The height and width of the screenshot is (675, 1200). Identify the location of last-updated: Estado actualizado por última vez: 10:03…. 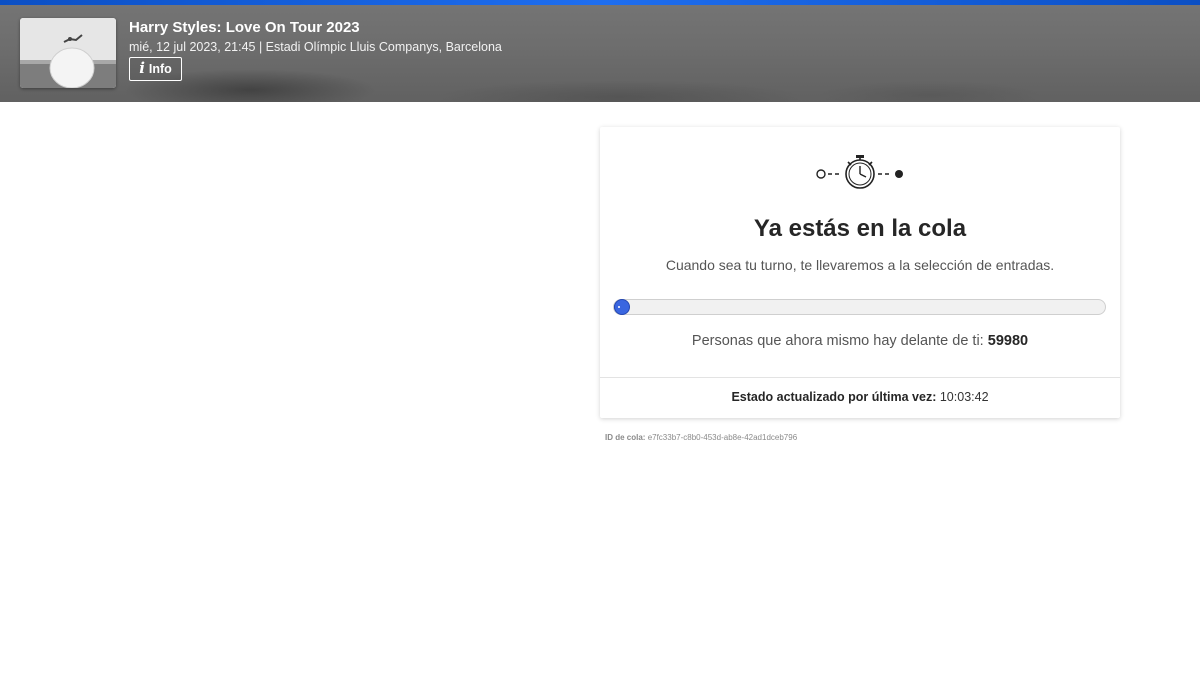
(860, 397).